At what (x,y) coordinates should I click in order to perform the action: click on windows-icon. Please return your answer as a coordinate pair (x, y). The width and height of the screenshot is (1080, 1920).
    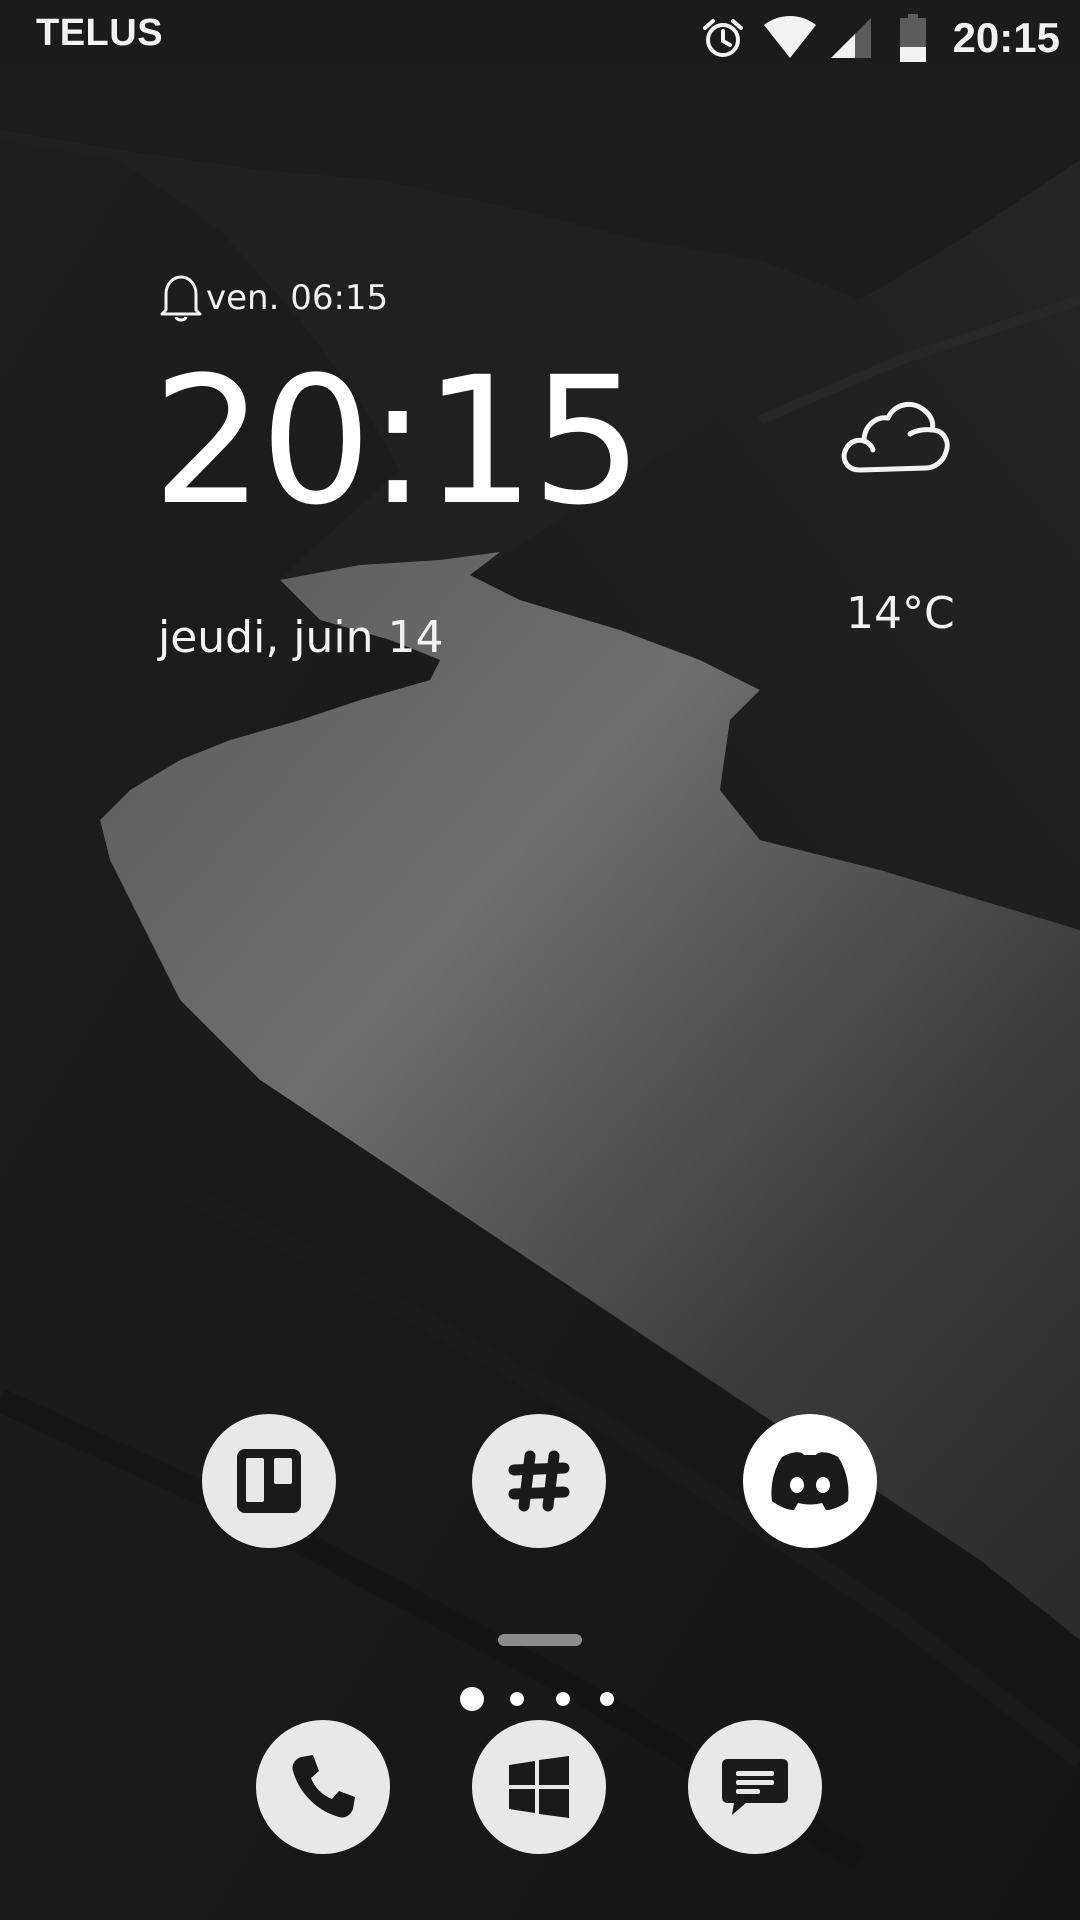
    Looking at the image, I should click on (539, 1787).